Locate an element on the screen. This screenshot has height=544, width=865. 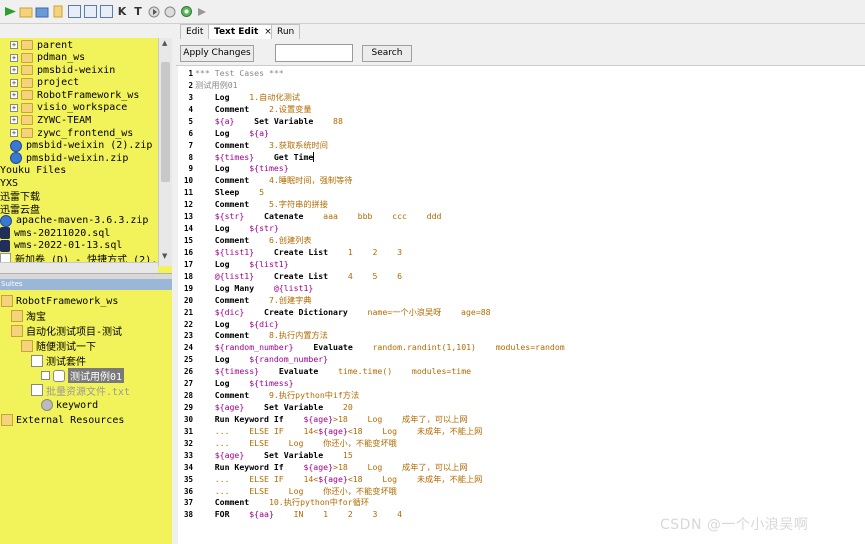
code-line: 28 Comment 9.执行python中if方法 is located at coordinates (268, 396).